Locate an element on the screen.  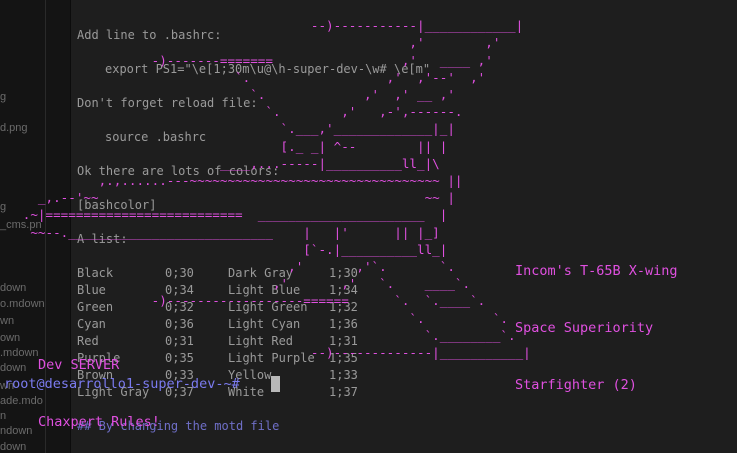
terminal-cursor is located at coordinates (275, 384).